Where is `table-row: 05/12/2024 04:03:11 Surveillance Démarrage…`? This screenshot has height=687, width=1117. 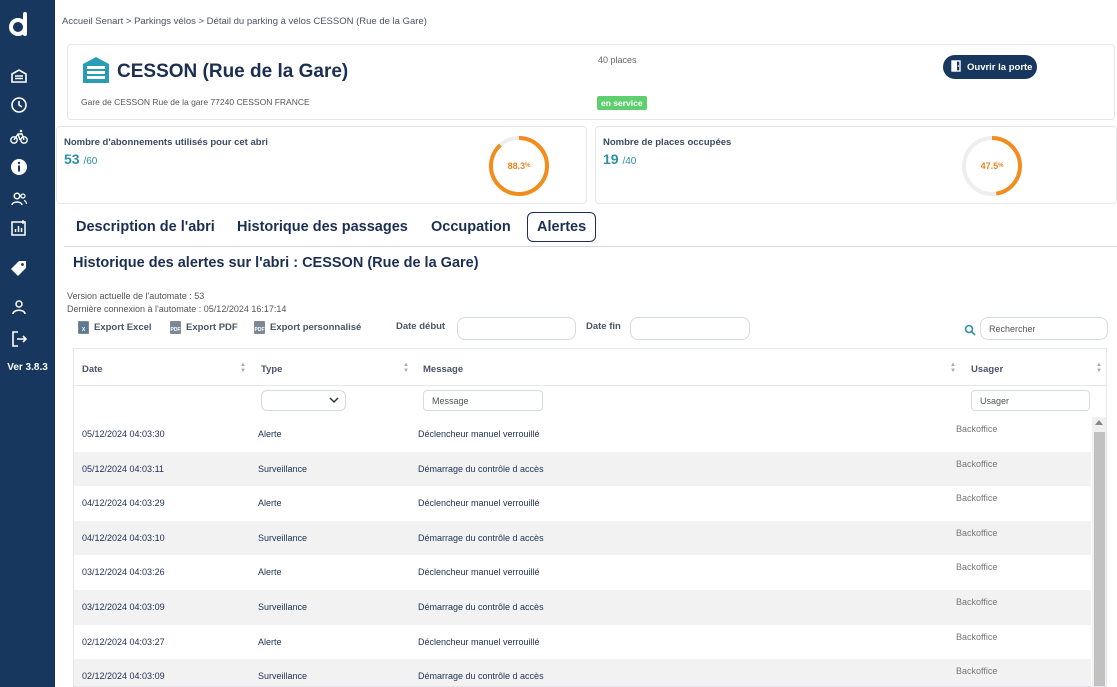
table-row: 05/12/2024 04:03:11 Surveillance Démarrage… is located at coordinates (582, 469).